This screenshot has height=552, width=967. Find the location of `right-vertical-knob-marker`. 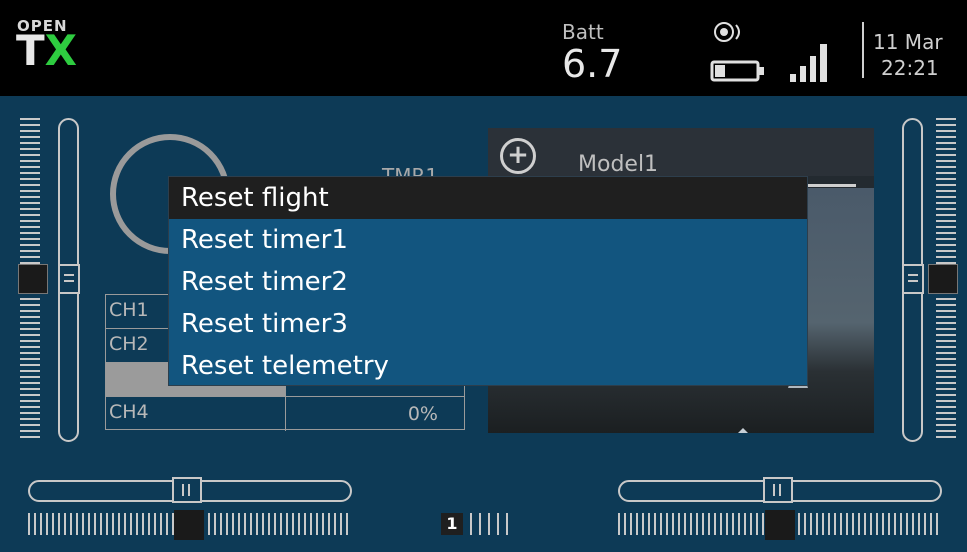

right-vertical-knob-marker is located at coordinates (943, 279).